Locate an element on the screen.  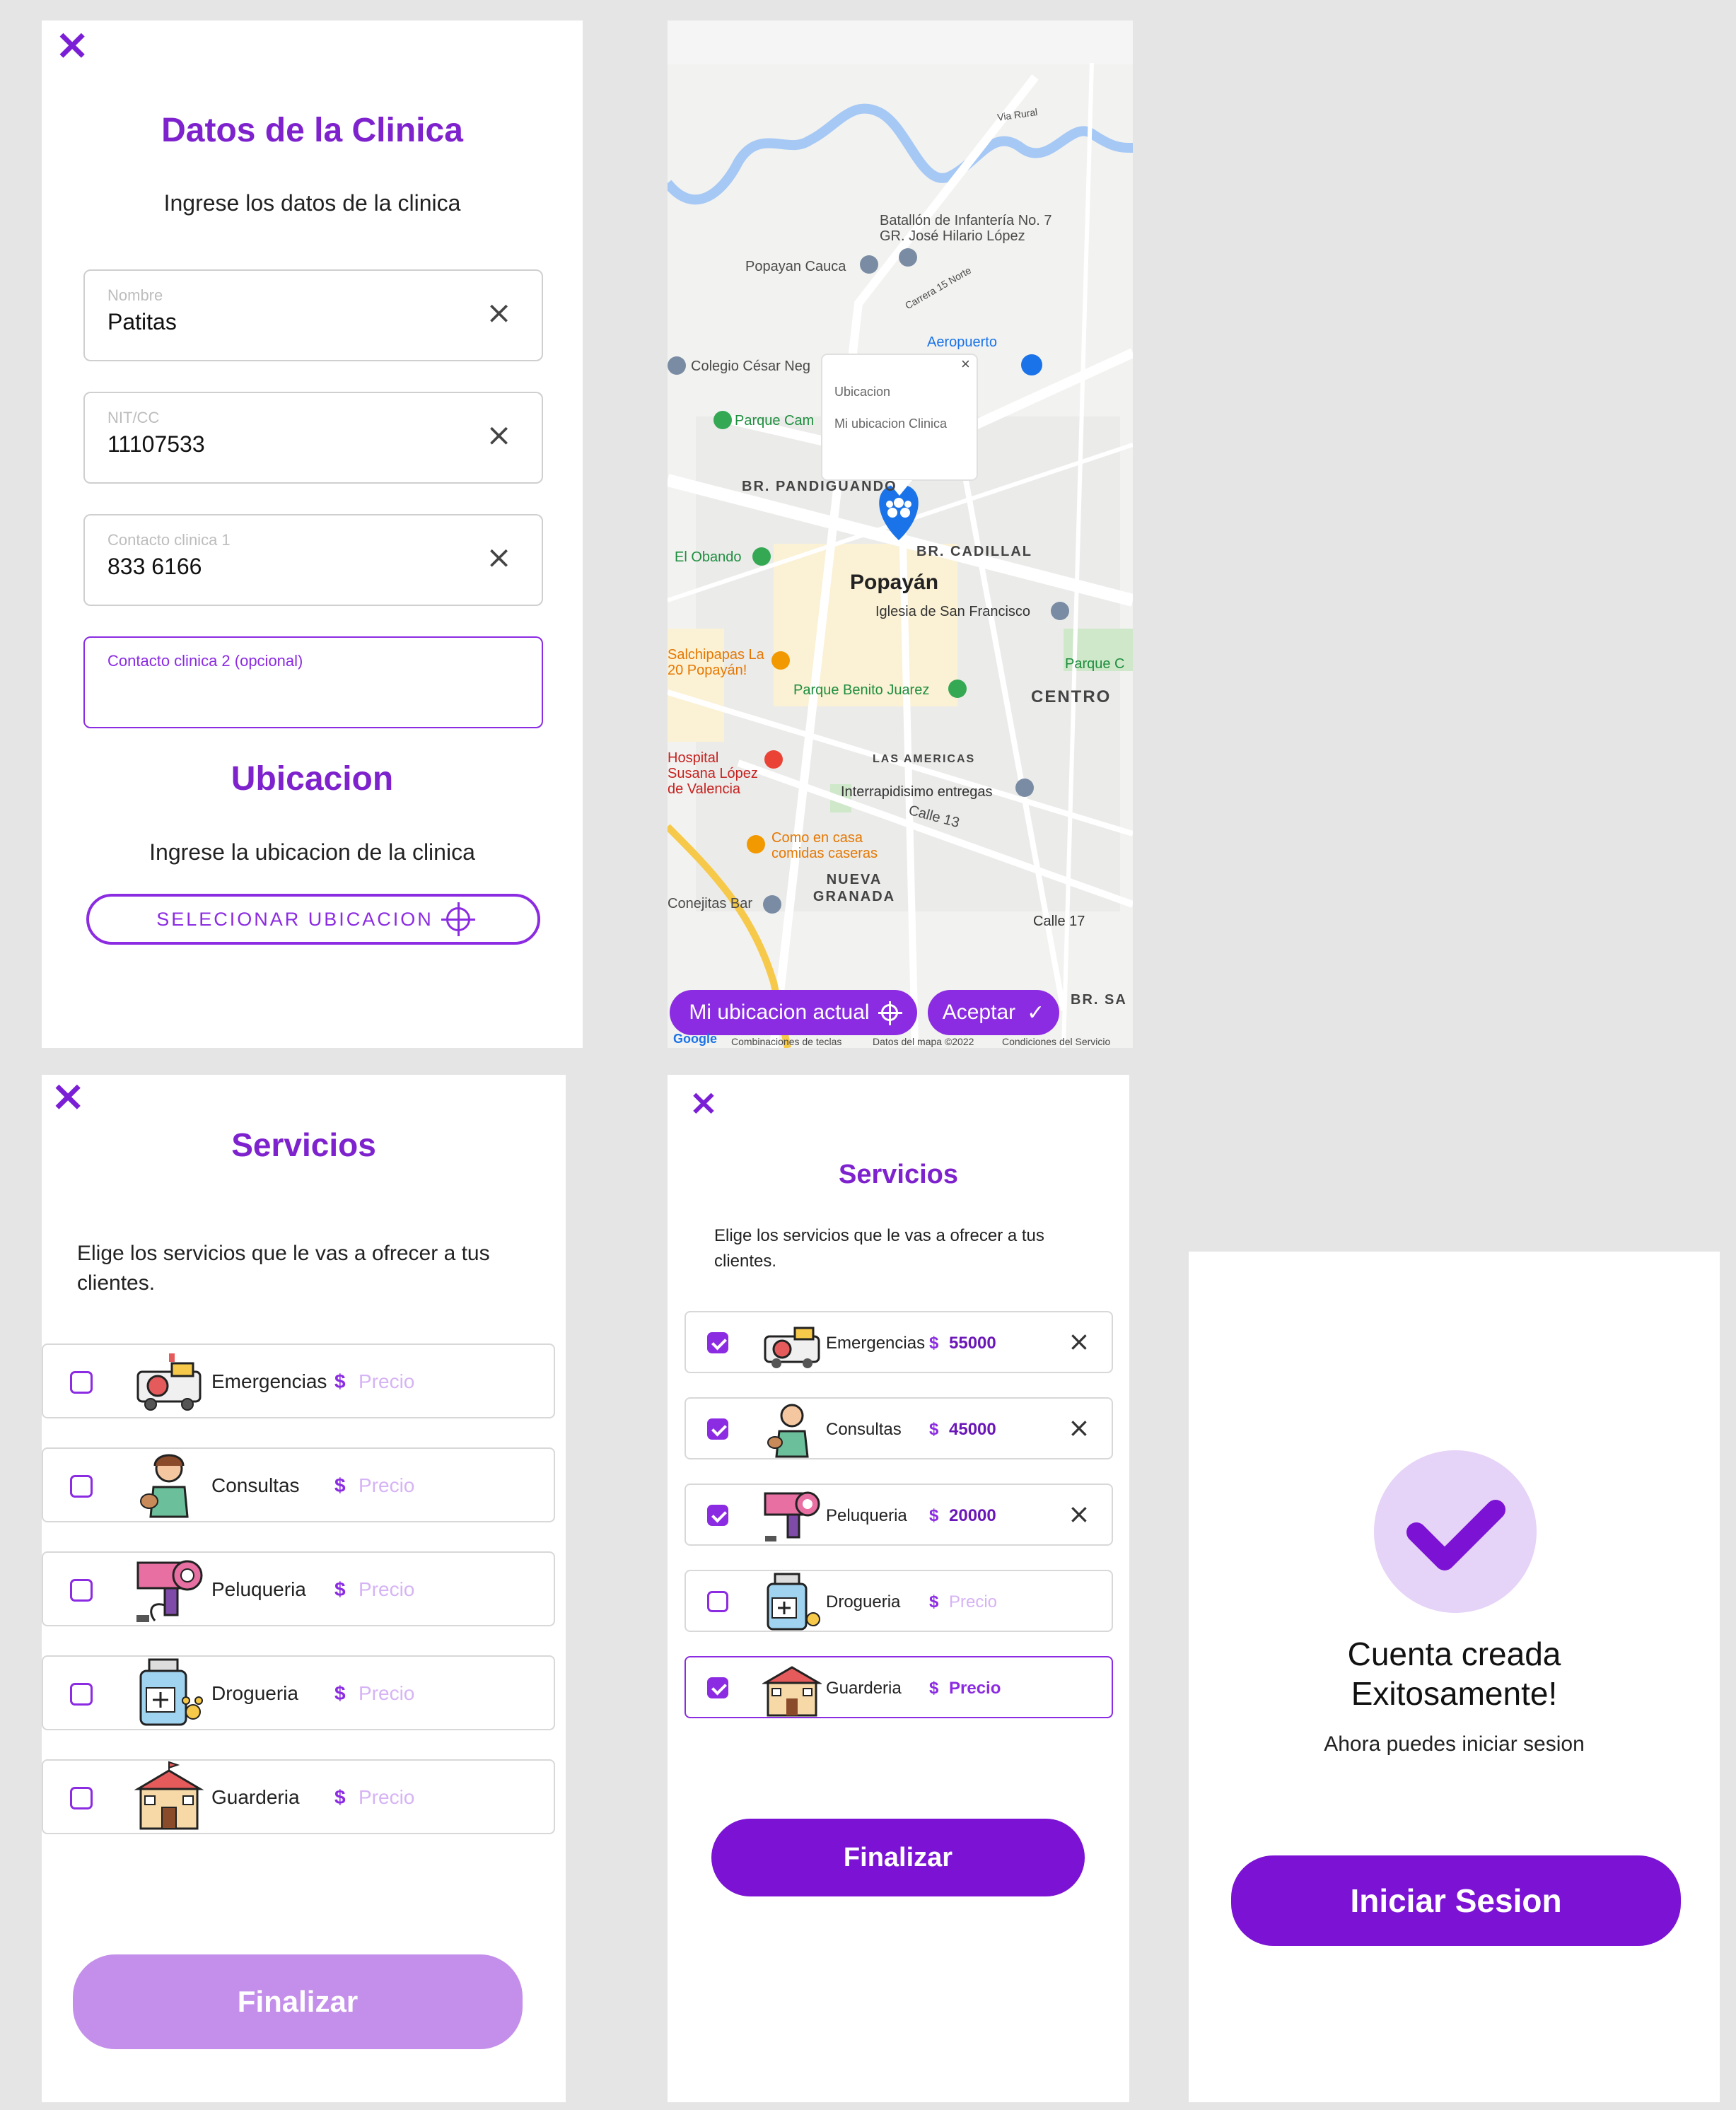
map-label: Popayan Cauca is located at coordinates (795, 266).